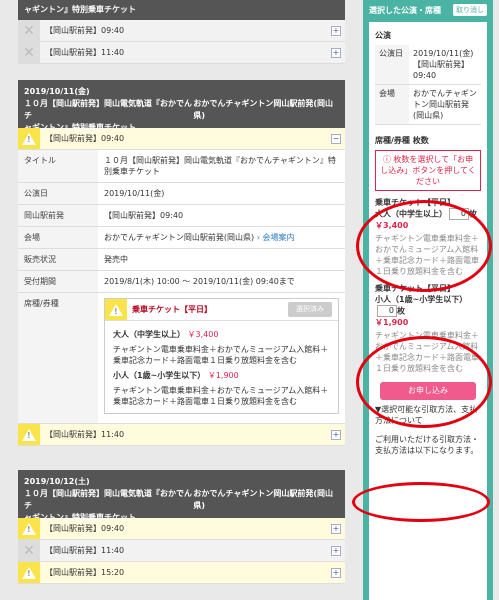 This screenshot has width=499, height=600. I want to click on sidebar-title: 選択した公演・席種, so click(405, 10).